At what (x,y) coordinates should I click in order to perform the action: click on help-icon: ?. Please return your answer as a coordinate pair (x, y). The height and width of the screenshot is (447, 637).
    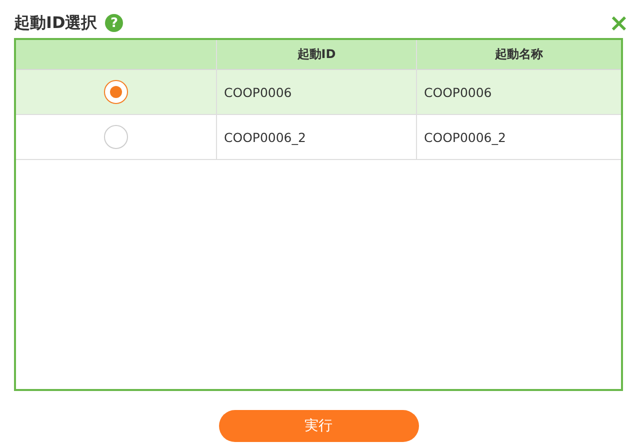
    Looking at the image, I should click on (114, 23).